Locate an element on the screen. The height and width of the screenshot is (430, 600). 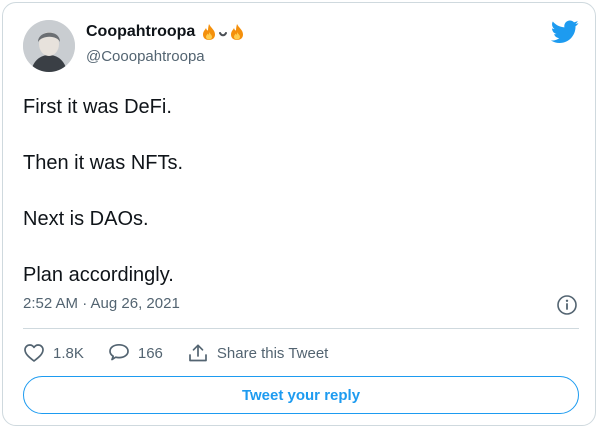
like-button: 1.8K is located at coordinates (53, 353).